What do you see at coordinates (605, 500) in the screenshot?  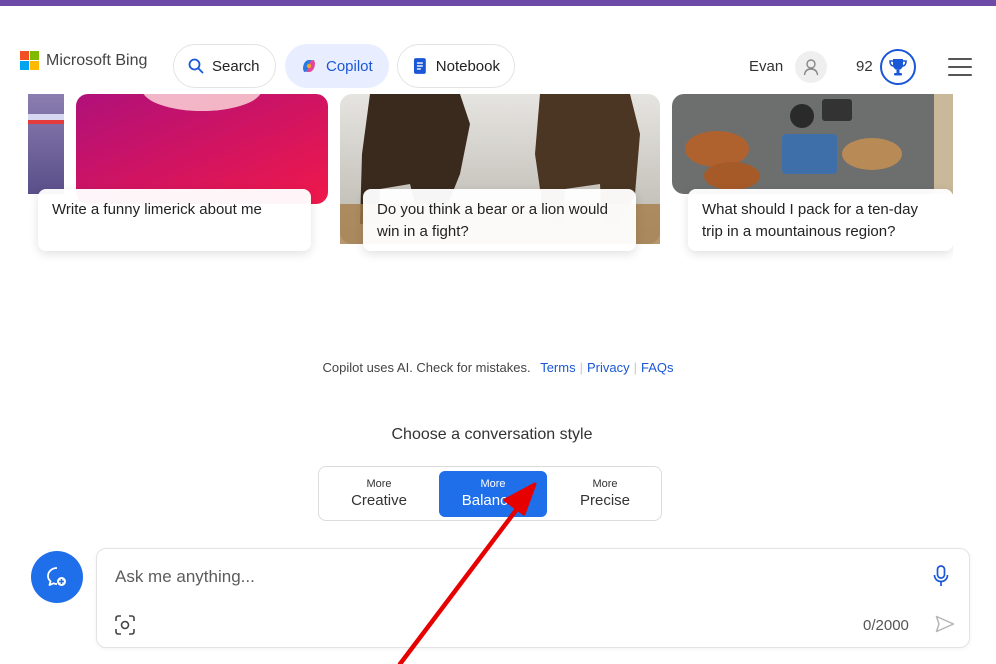 I see `style-precise-label: Precise` at bounding box center [605, 500].